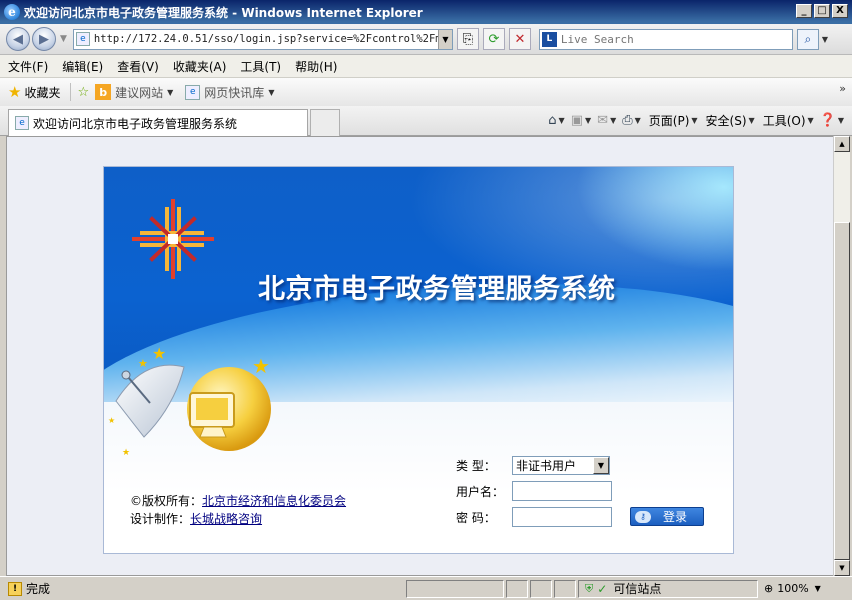 The image size is (852, 600). I want to click on feeds-icon: ▣, so click(577, 120).